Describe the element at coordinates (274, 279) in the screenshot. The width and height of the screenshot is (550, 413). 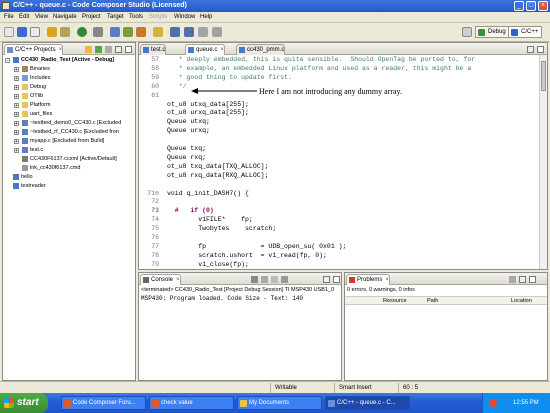
I see `pin-console-icon` at that location.